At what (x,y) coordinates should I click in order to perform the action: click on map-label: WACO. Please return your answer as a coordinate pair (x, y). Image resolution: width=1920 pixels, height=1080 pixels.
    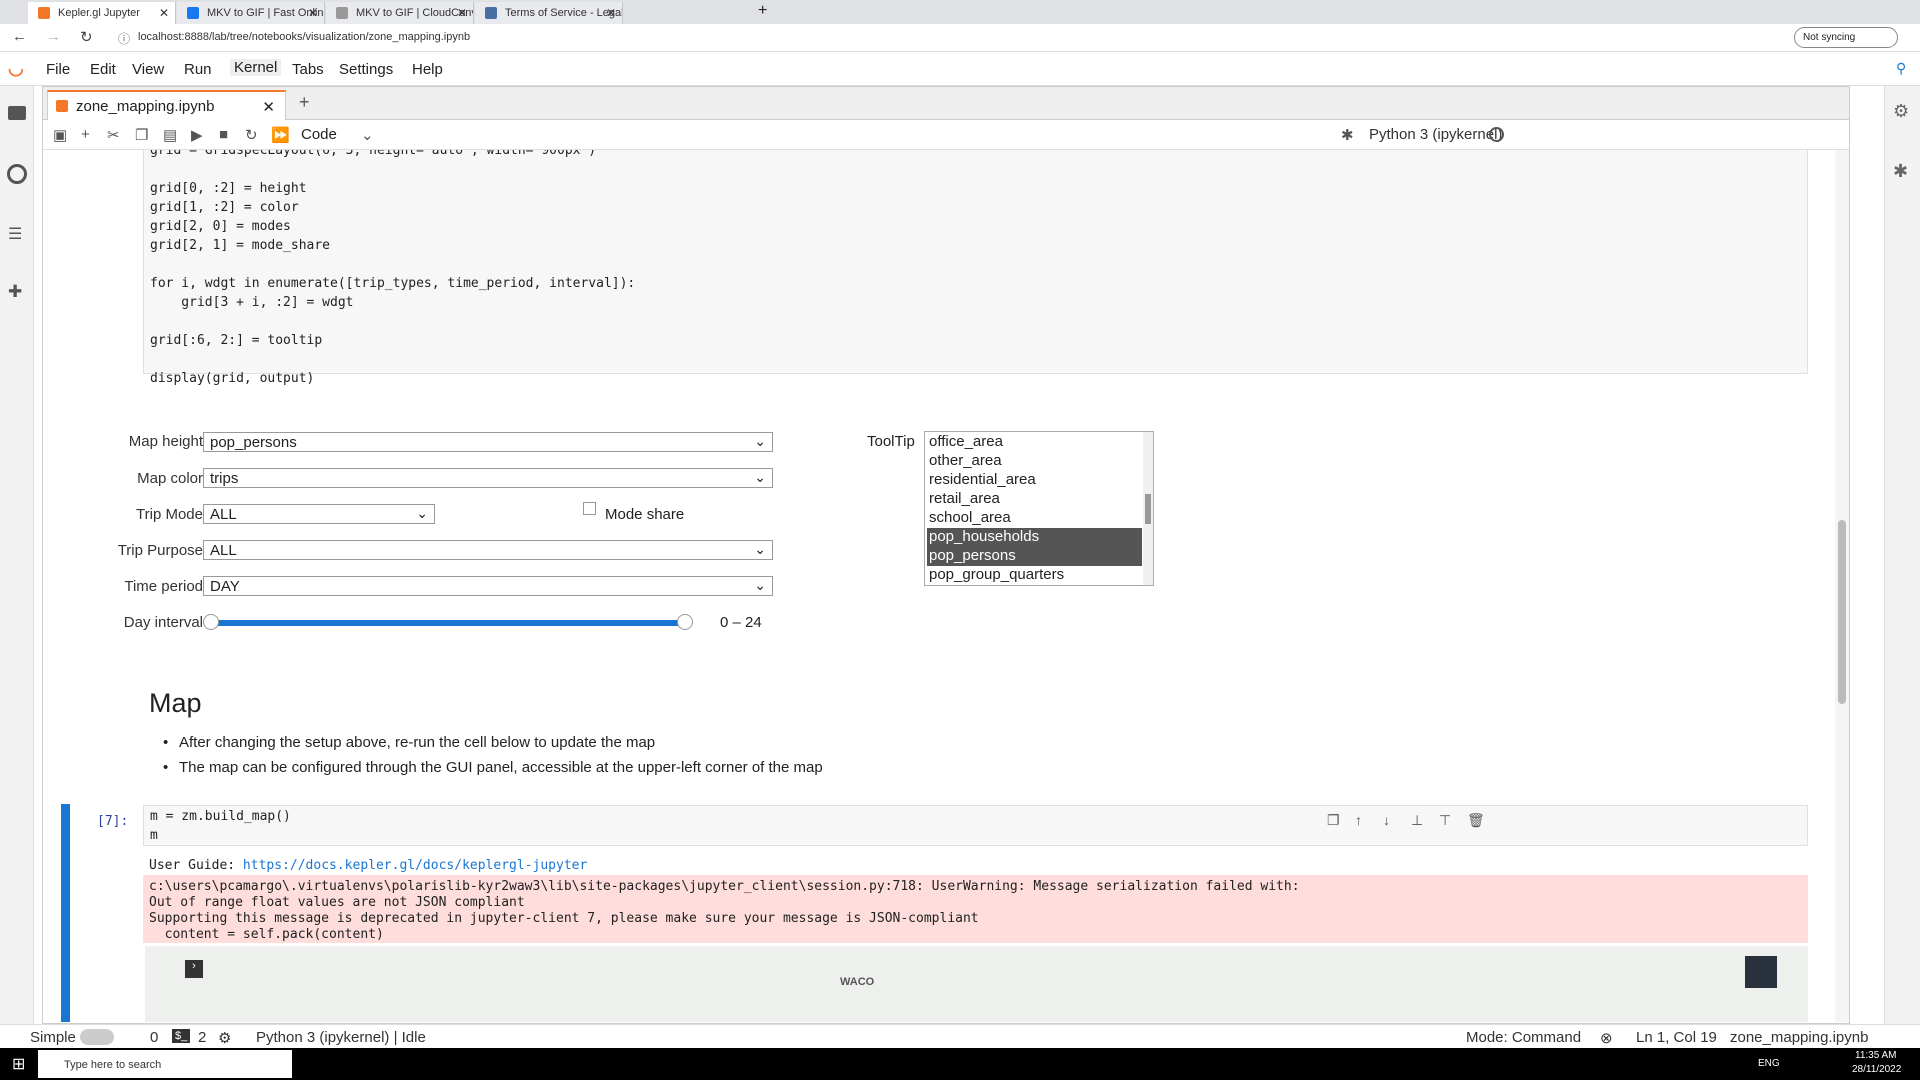
    Looking at the image, I should click on (857, 982).